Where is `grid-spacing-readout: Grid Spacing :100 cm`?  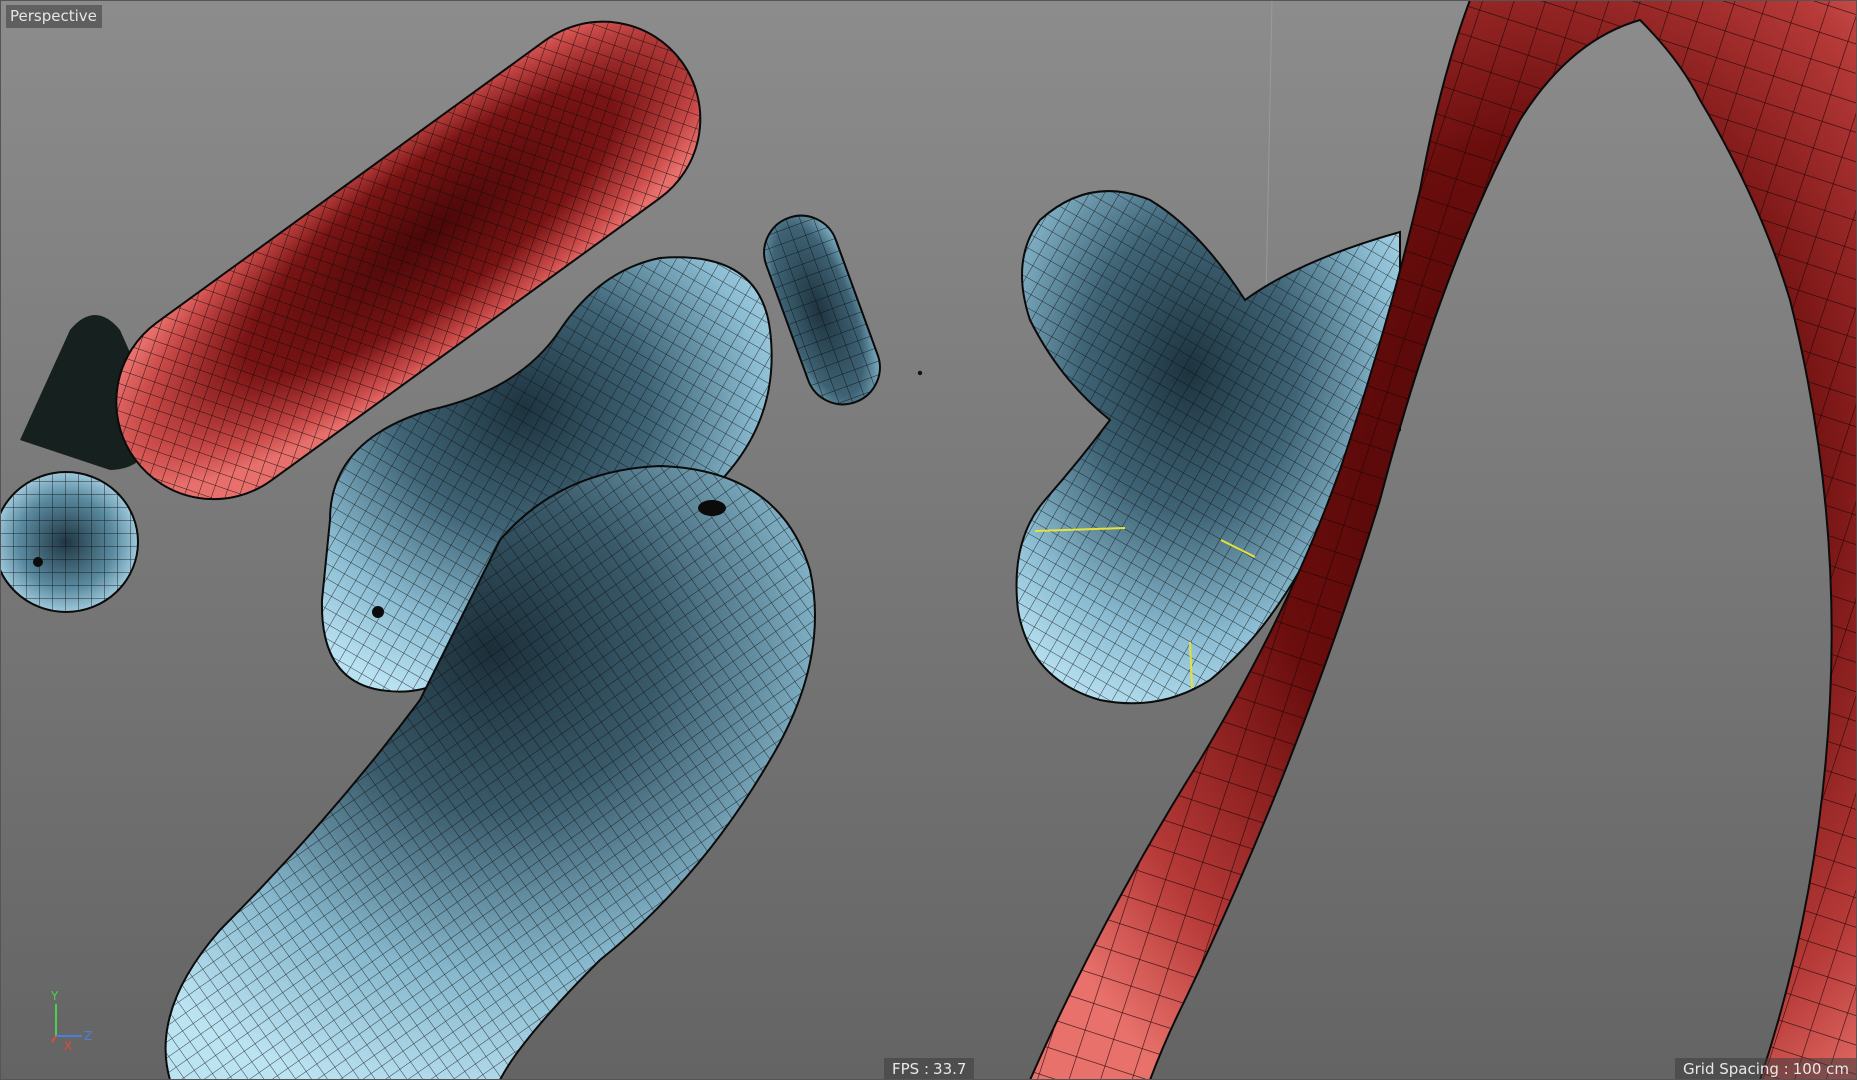 grid-spacing-readout: Grid Spacing :100 cm is located at coordinates (1765, 1069).